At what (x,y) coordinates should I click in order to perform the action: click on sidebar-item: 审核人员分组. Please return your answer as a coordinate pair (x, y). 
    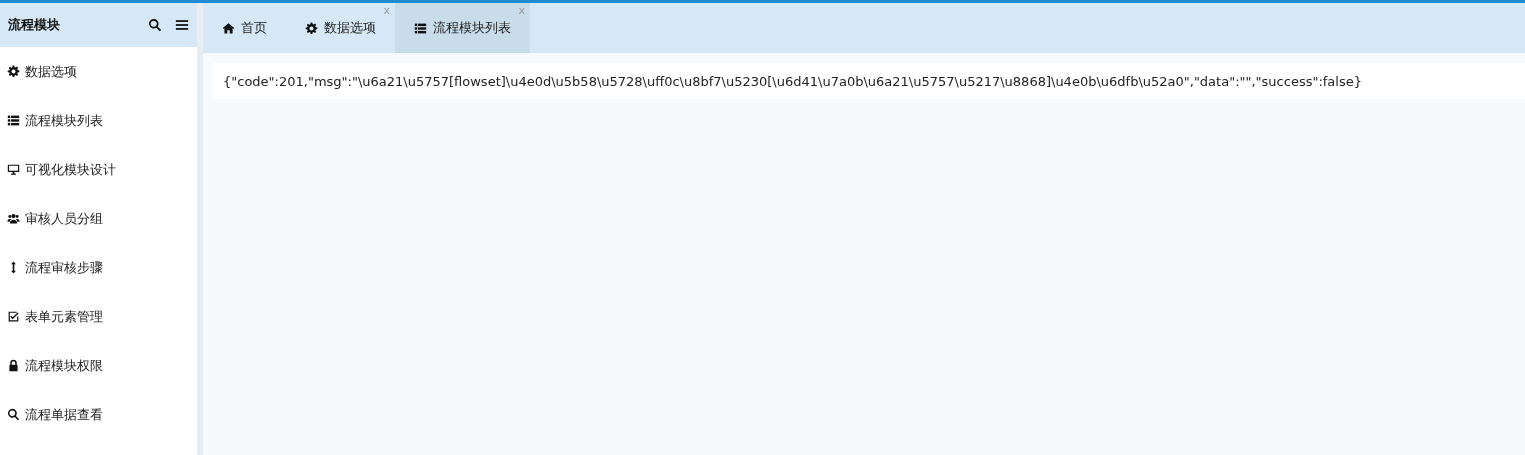
    Looking at the image, I should click on (64, 219).